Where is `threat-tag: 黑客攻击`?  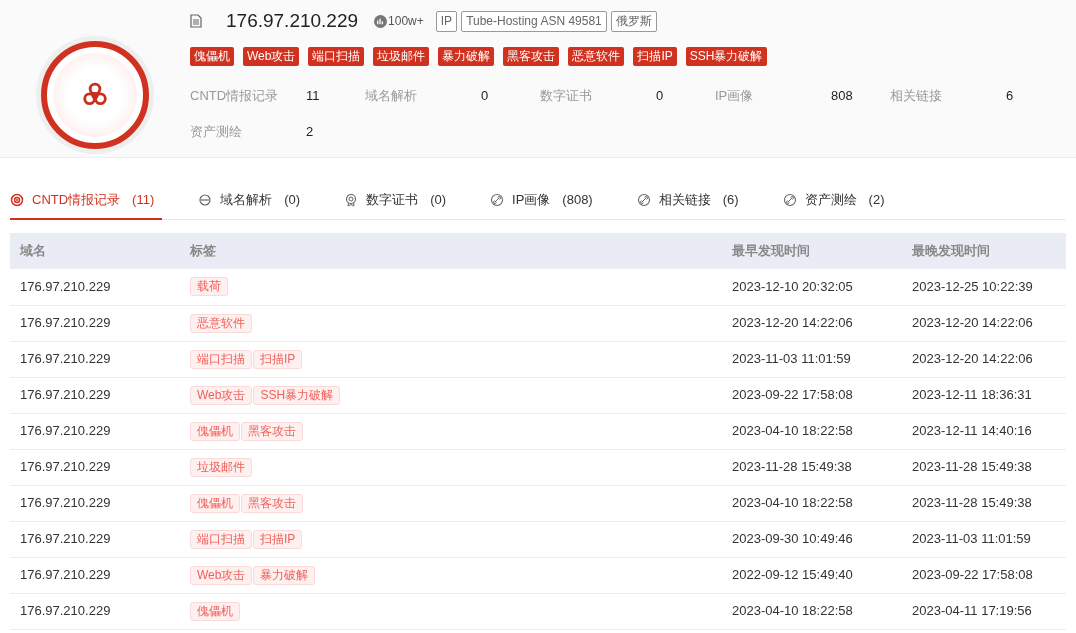
threat-tag: 黑客攻击 is located at coordinates (531, 56).